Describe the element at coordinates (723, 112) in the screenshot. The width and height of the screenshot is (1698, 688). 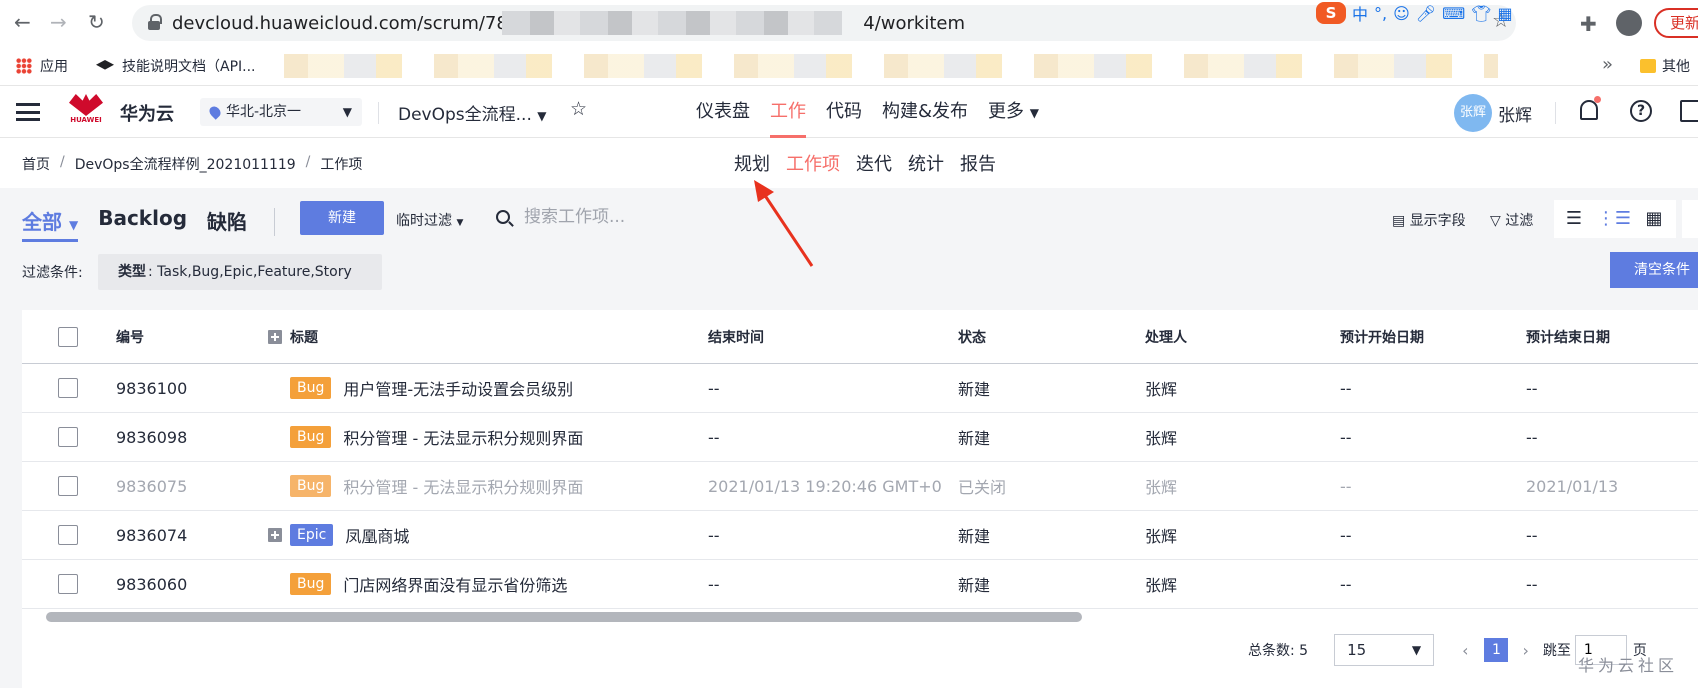
I see `nav-dashboard: 仪表盘` at that location.